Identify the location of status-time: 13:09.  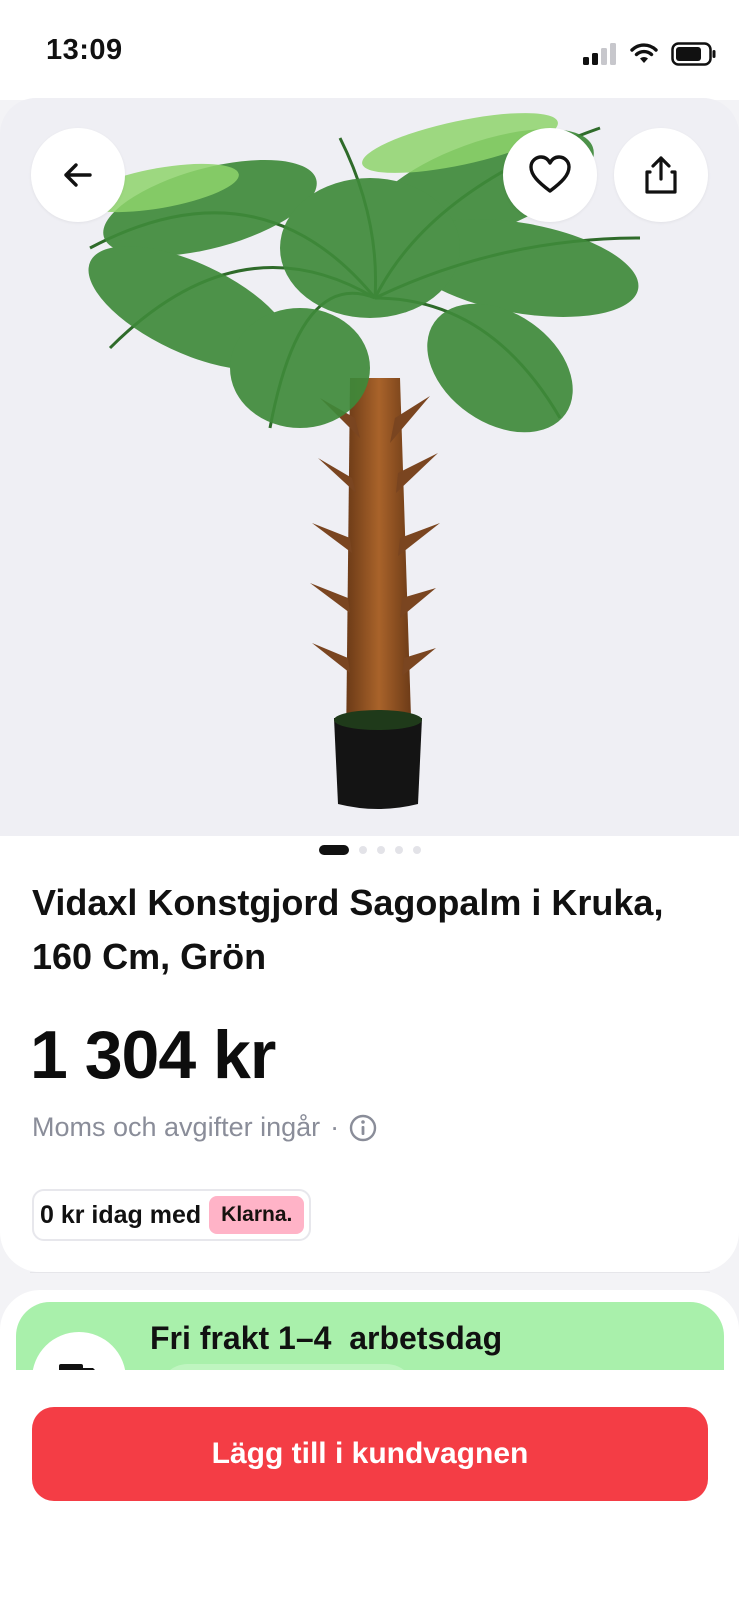
(84, 50).